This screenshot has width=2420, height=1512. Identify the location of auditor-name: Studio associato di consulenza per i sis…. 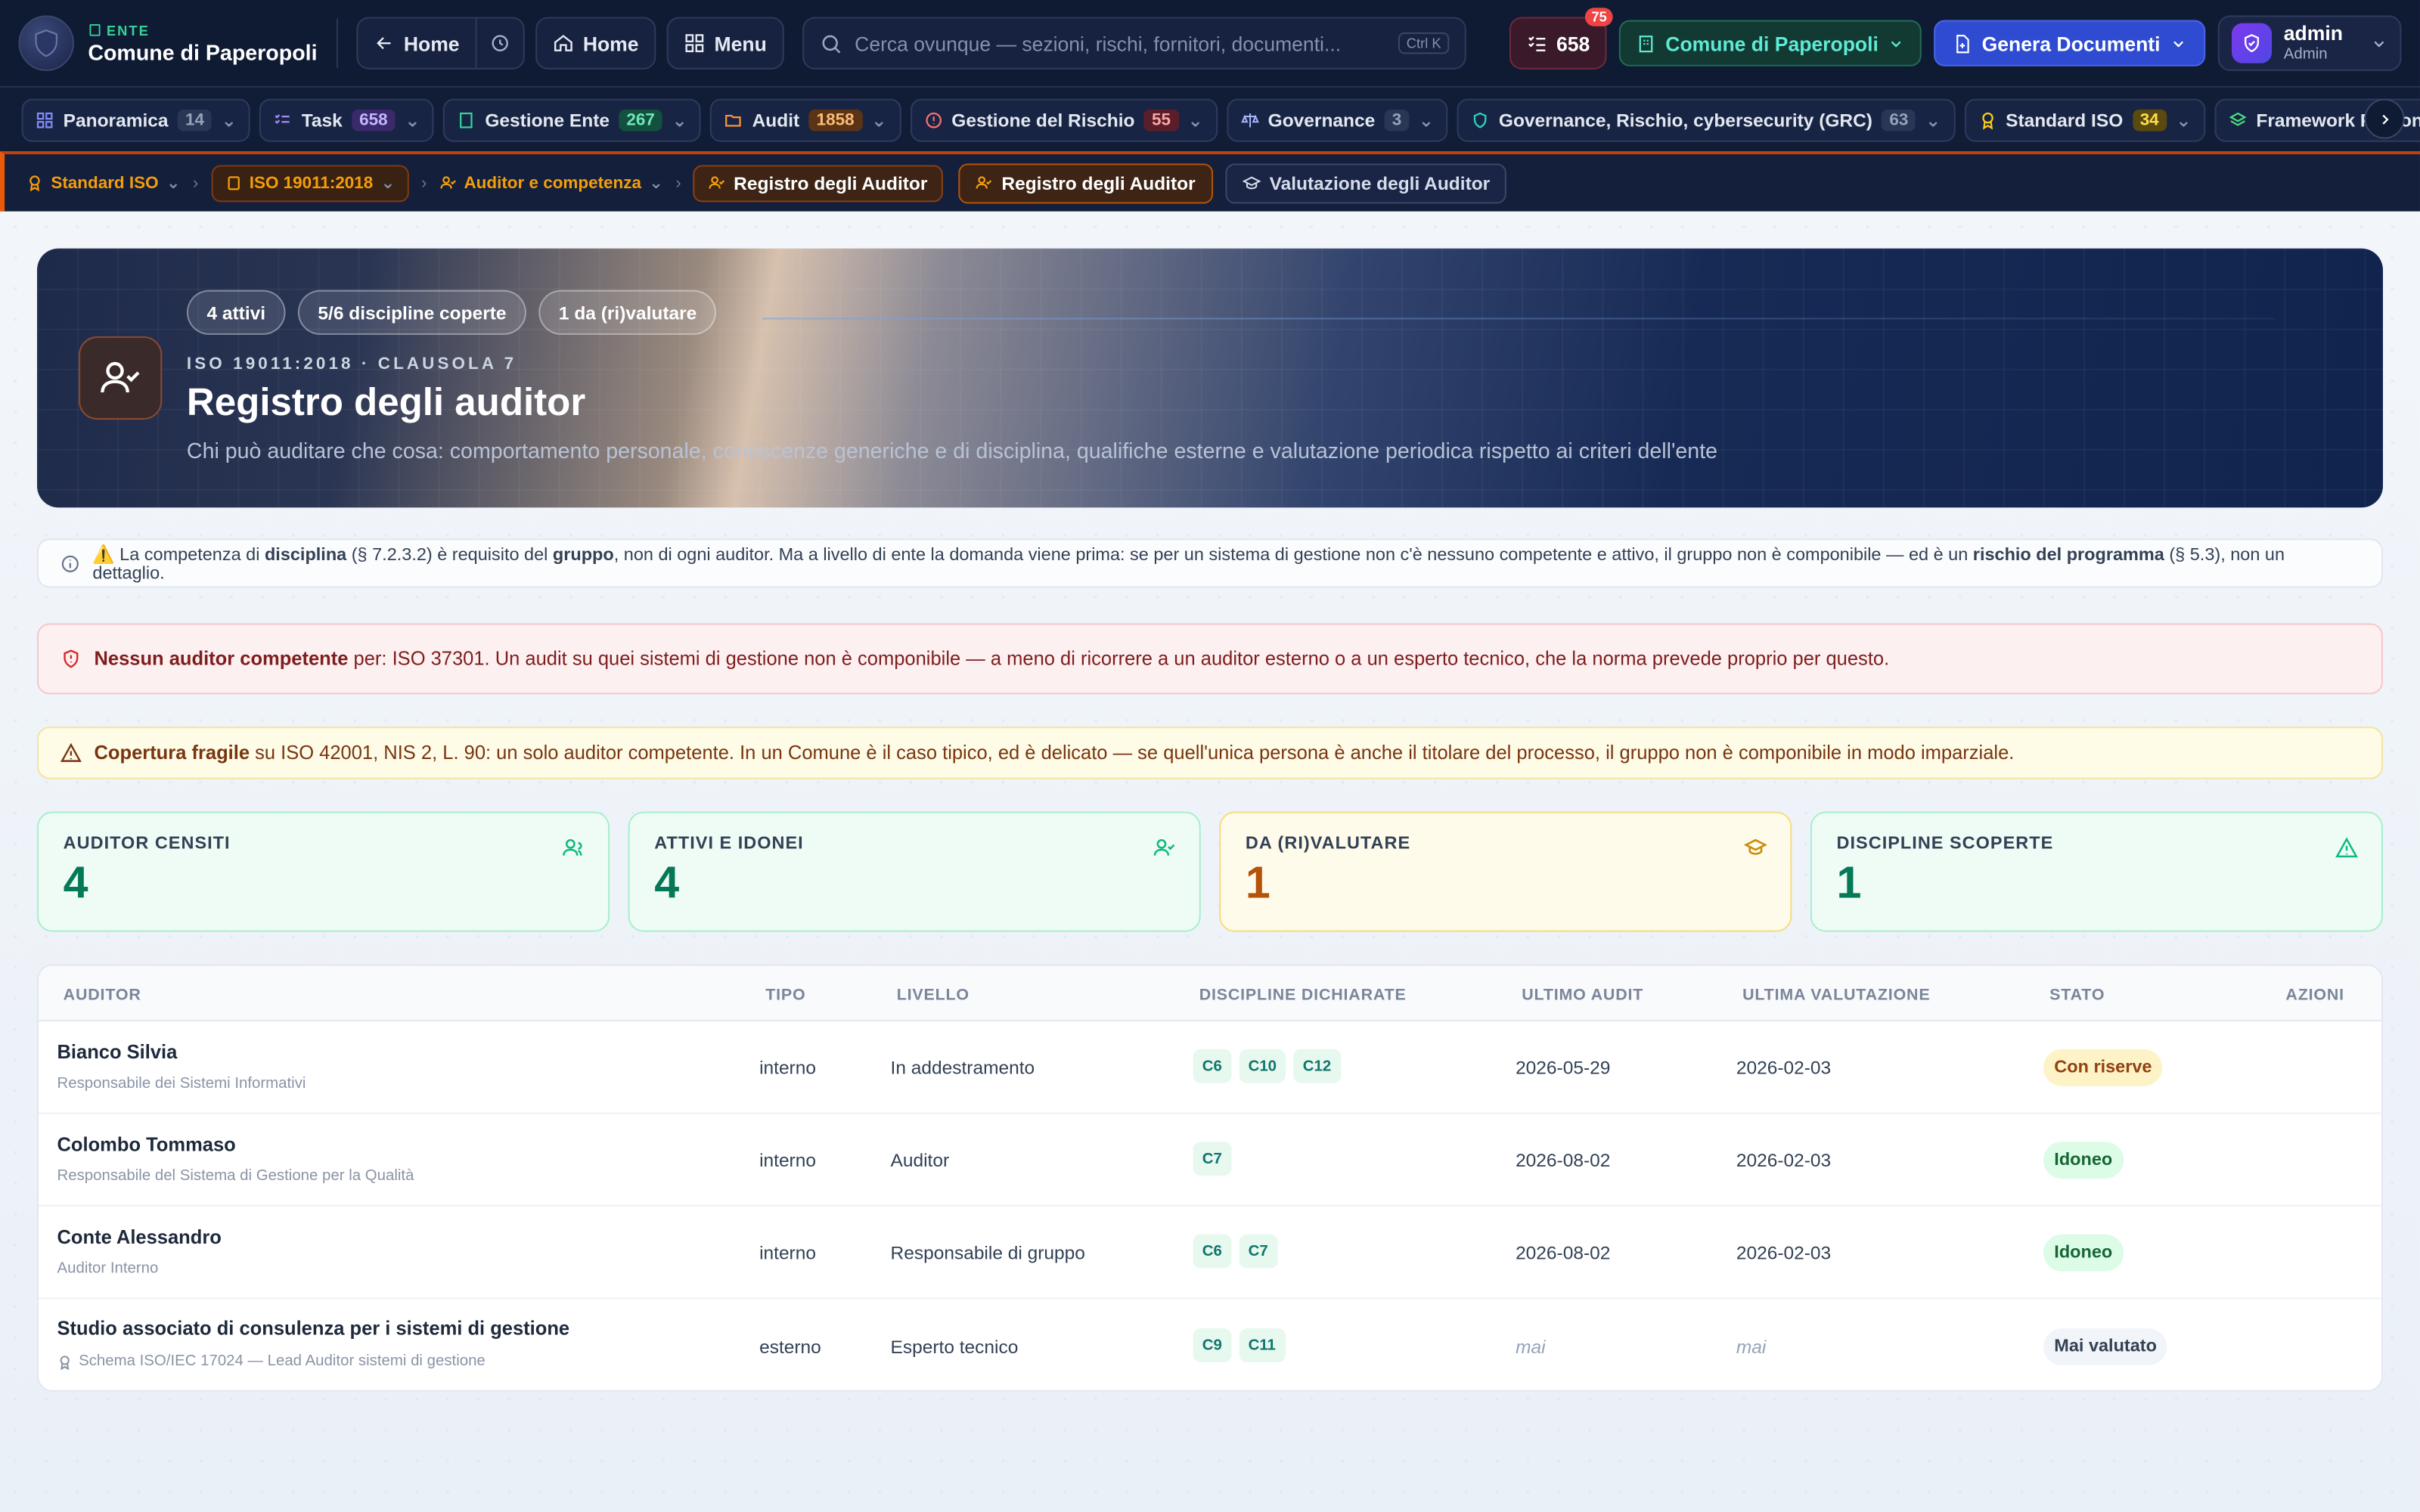
(313, 1329).